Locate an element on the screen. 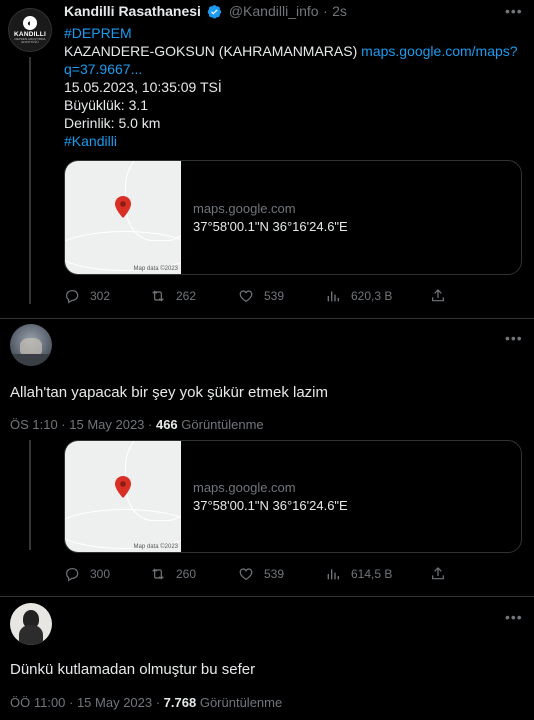 This screenshot has width=534, height=720. reply-meta: ÖS 1:10 · 15 May 2023 · 466 Görüntülenme is located at coordinates (137, 424).